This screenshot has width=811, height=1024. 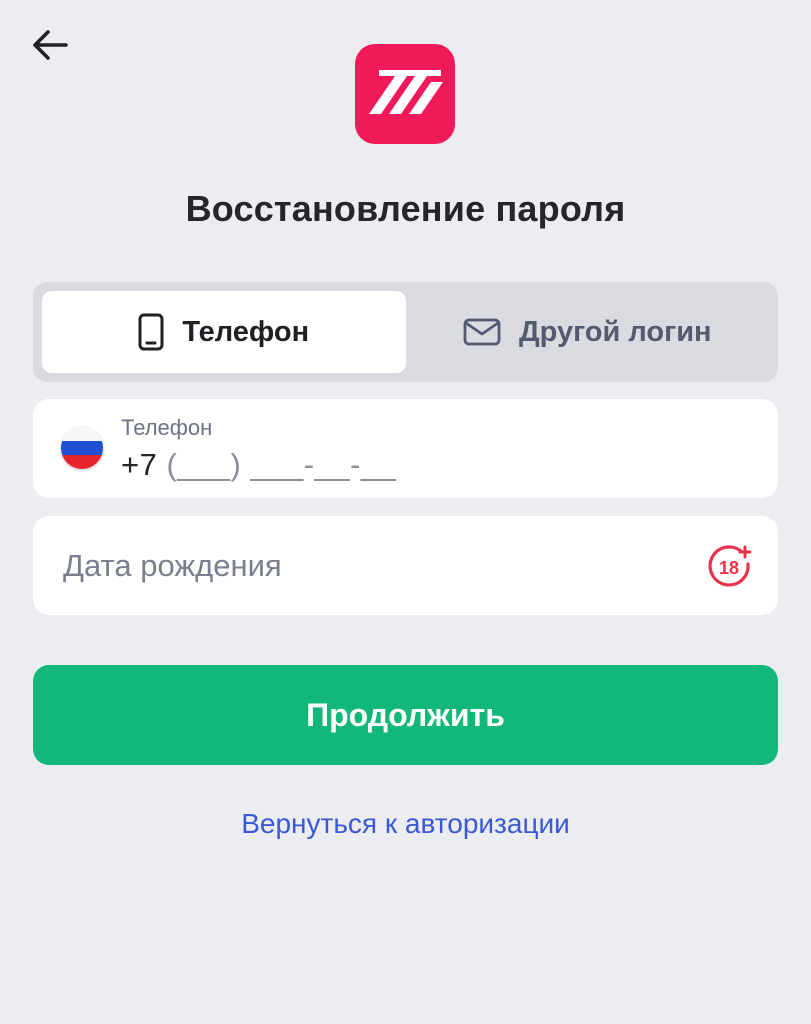 I want to click on tab-other-login: Другой логин, so click(x=588, y=332).